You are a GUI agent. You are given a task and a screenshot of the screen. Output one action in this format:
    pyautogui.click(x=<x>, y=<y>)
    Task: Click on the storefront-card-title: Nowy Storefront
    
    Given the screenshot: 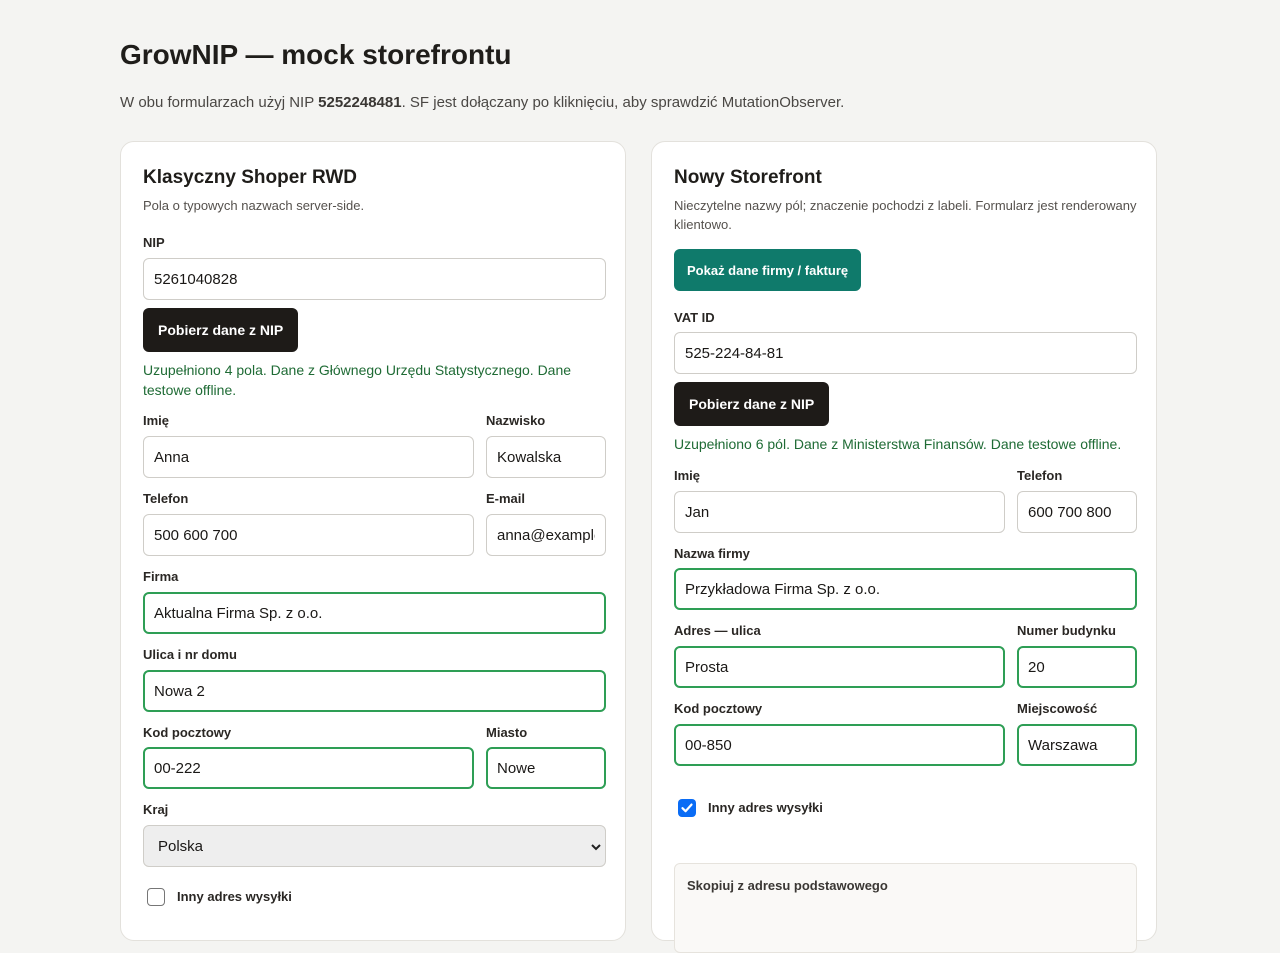 What is the action you would take?
    pyautogui.click(x=748, y=177)
    